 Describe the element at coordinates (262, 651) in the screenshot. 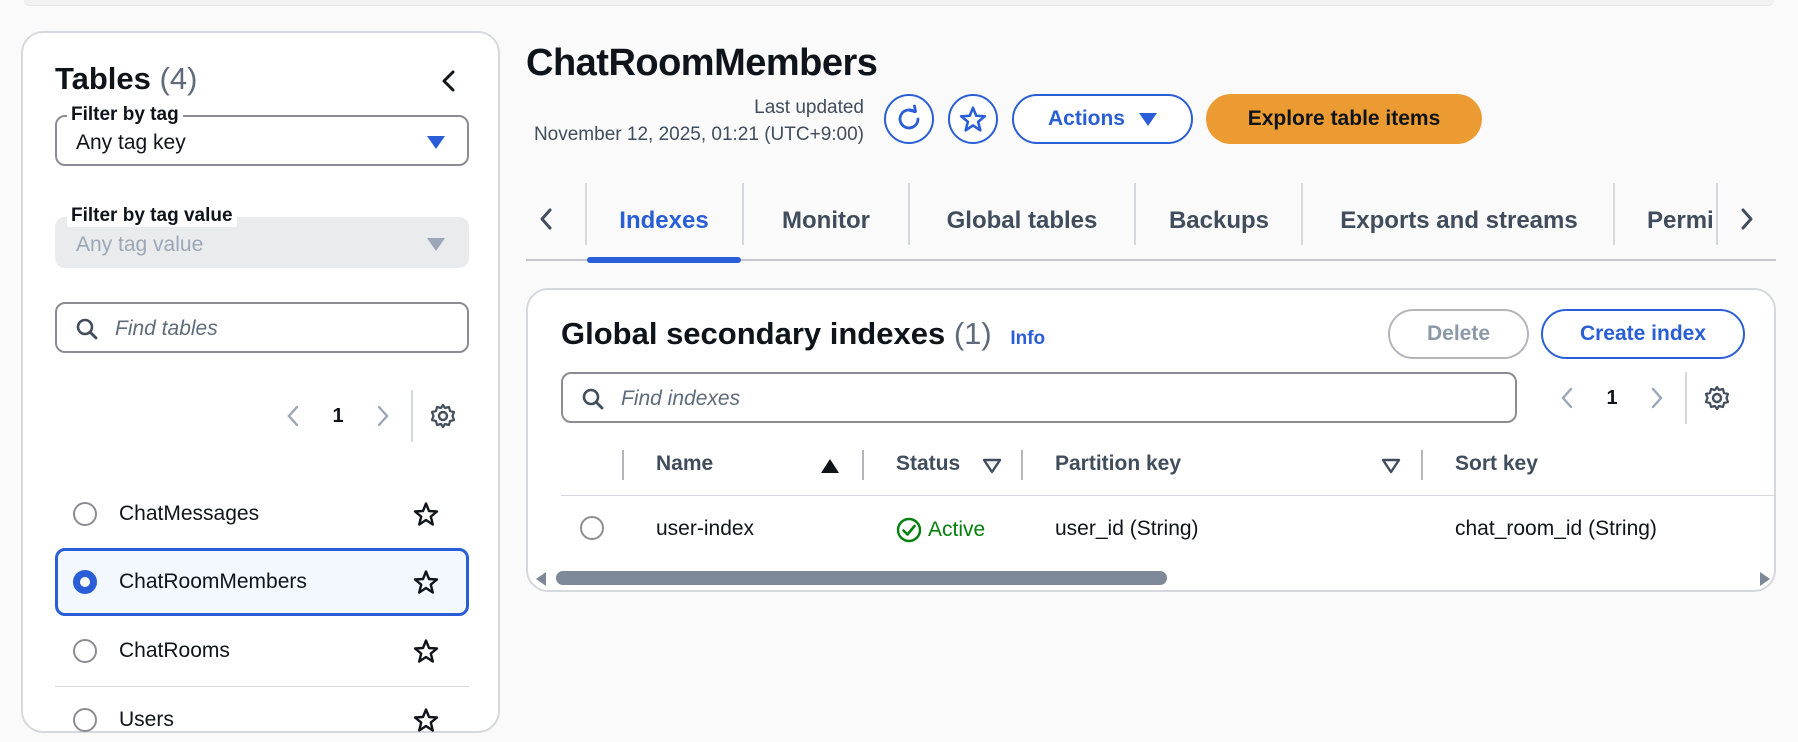

I see `table-item-chatrooms: ChatRooms` at that location.